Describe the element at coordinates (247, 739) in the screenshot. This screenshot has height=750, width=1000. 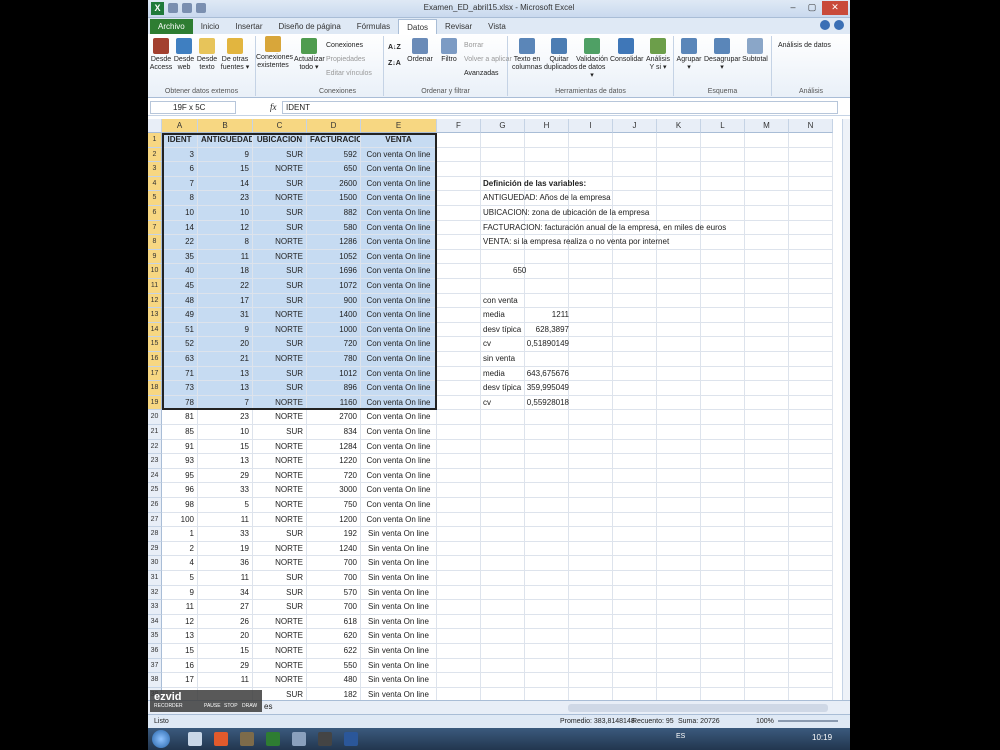
I see `media-icon` at that location.